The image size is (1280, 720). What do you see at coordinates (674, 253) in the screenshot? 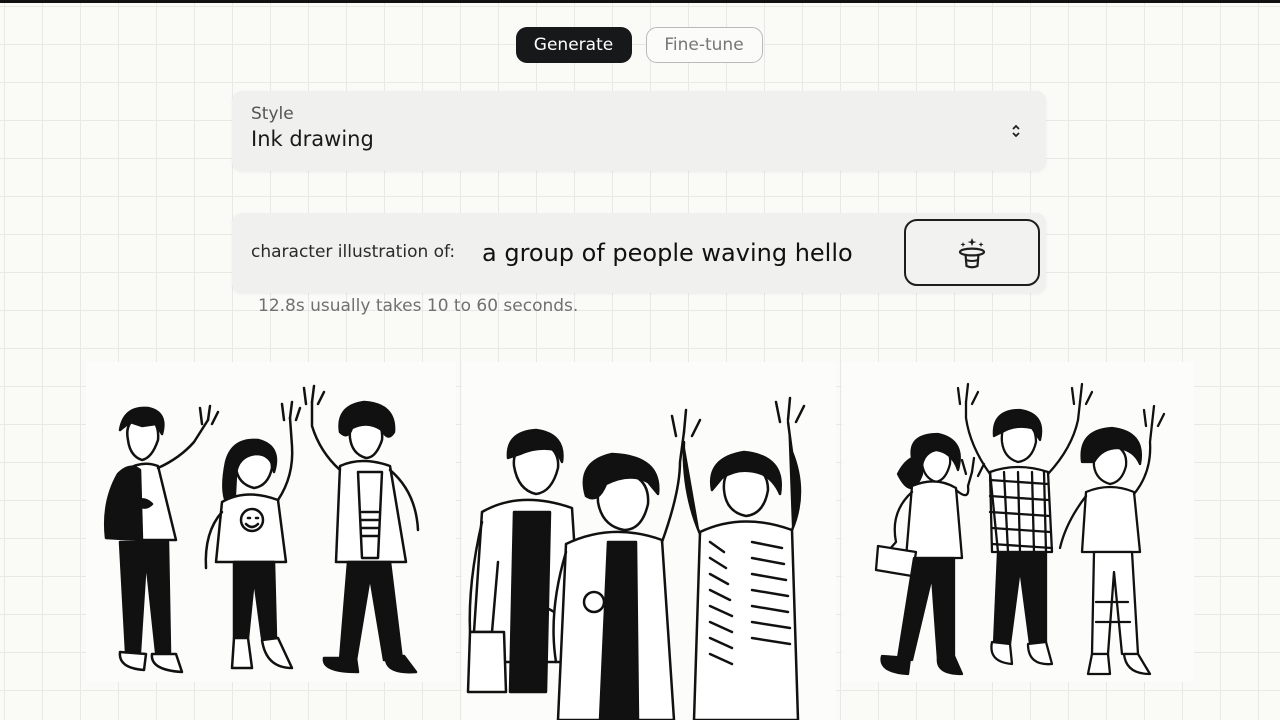
I see `prompt-input: a group of people waving hello` at bounding box center [674, 253].